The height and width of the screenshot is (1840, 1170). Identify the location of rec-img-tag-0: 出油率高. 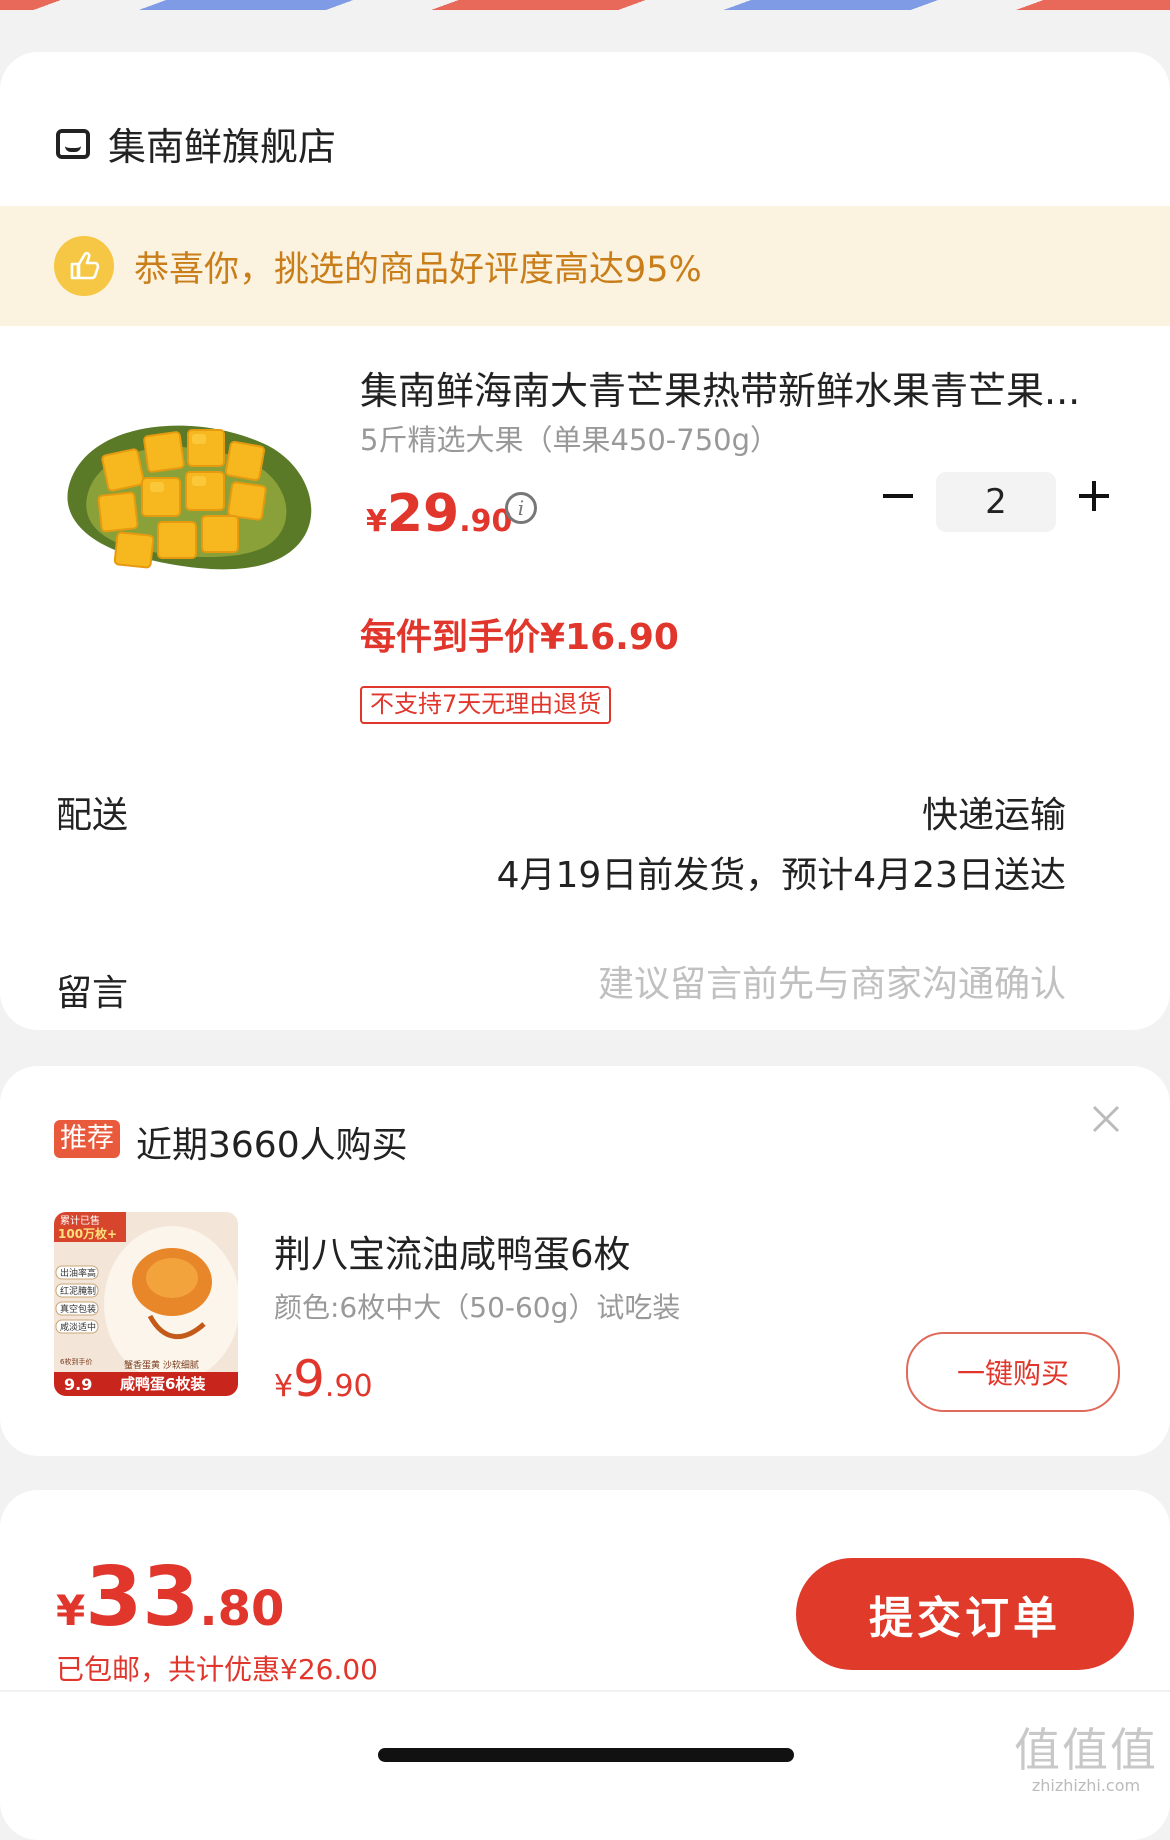
(78, 1273).